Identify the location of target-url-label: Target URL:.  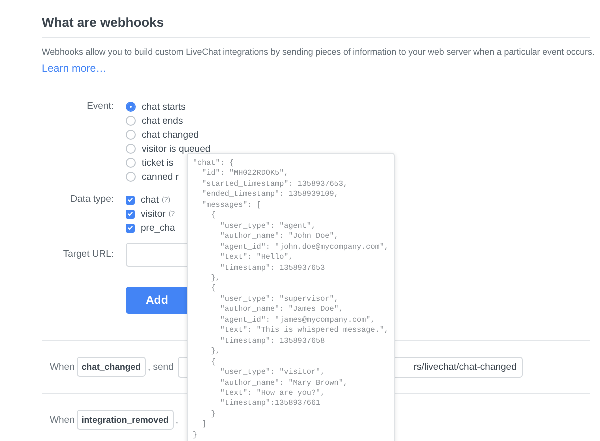
(88, 255).